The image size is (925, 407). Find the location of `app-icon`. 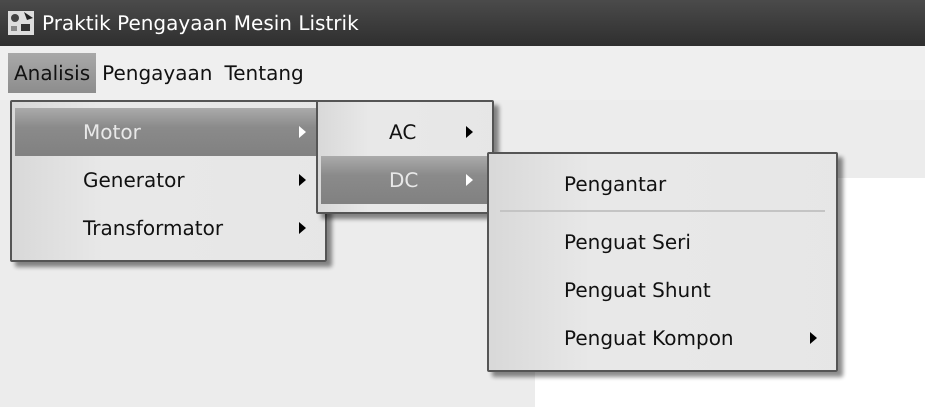

app-icon is located at coordinates (21, 23).